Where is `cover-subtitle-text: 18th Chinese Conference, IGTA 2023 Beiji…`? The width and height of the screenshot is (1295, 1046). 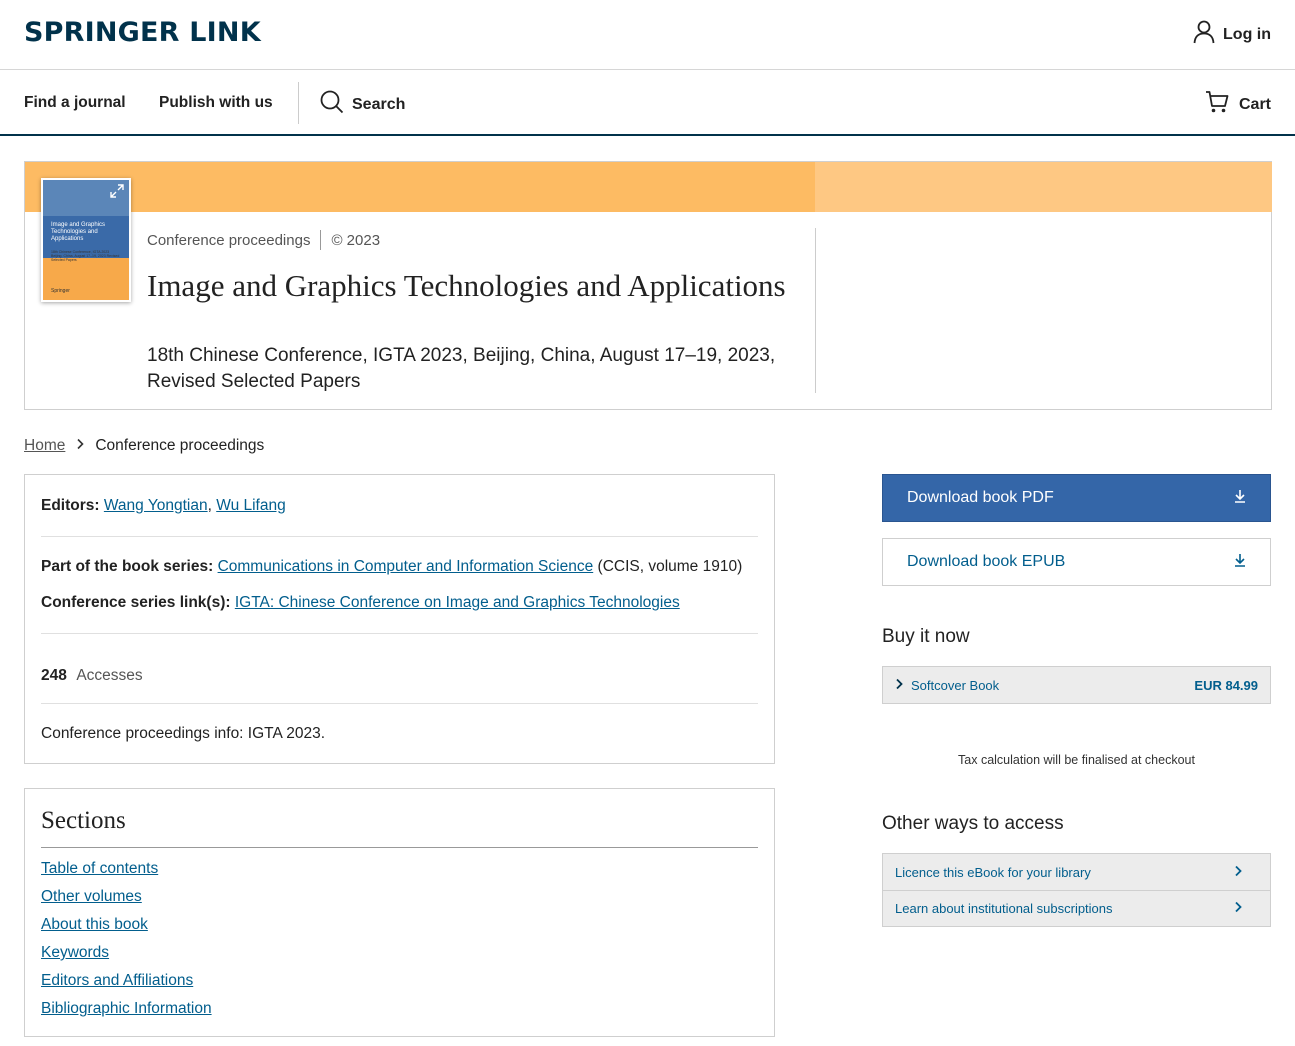 cover-subtitle-text: 18th Chinese Conference, IGTA 2023 Beiji… is located at coordinates (85, 256).